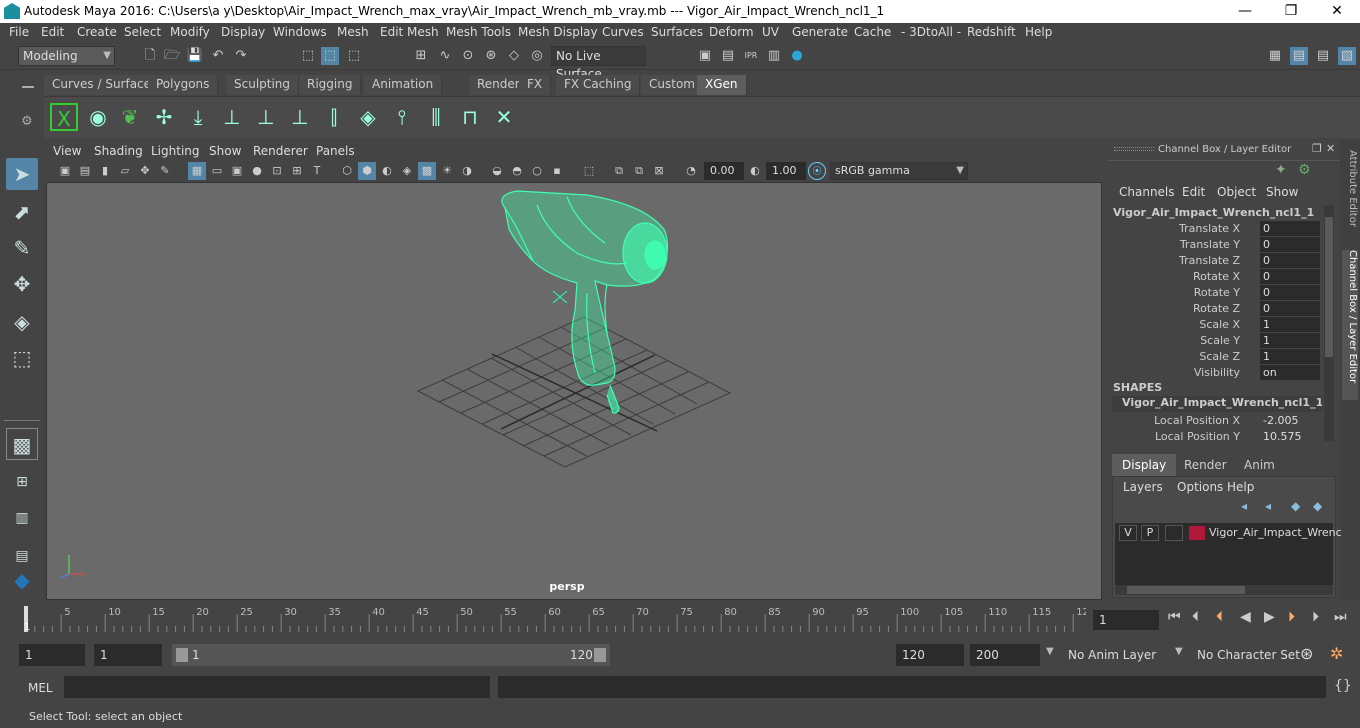 Image resolution: width=1360 pixels, height=728 pixels. I want to click on two-d-pan-zoom-icon: ✥, so click(145, 171).